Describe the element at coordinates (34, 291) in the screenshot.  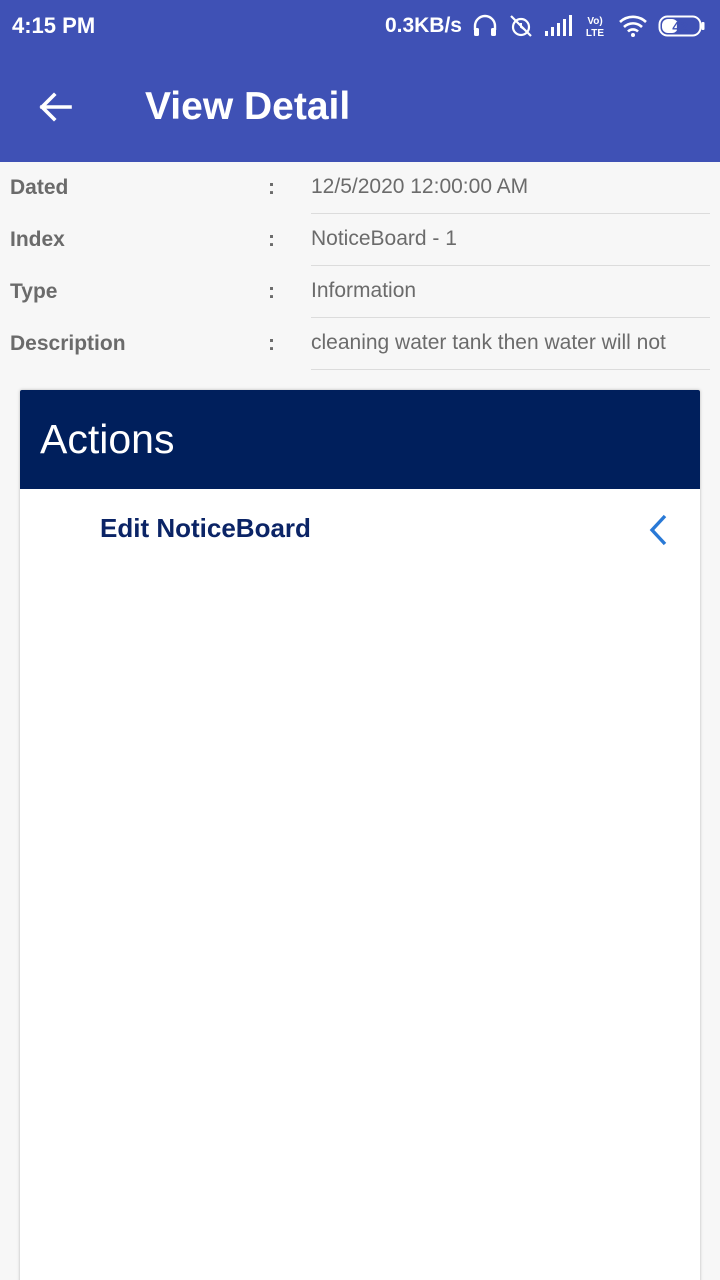
I see `detail-label: Type` at that location.